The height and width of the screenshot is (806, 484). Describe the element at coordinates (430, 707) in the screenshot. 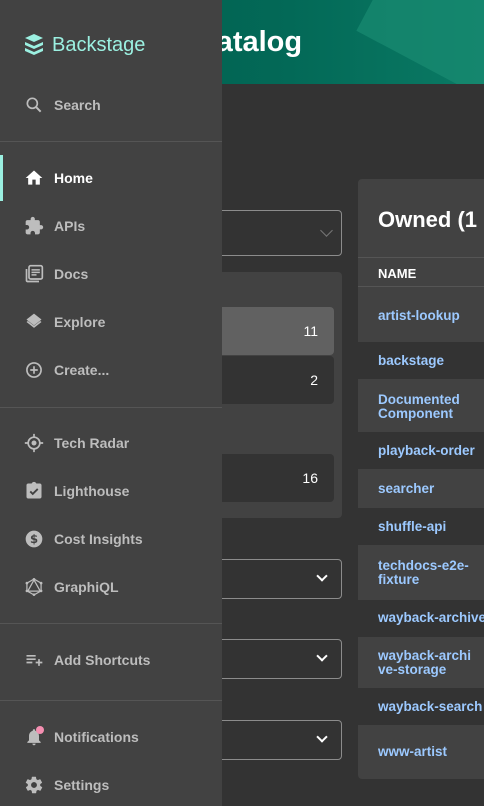

I see `entity-link: wayback-search` at that location.